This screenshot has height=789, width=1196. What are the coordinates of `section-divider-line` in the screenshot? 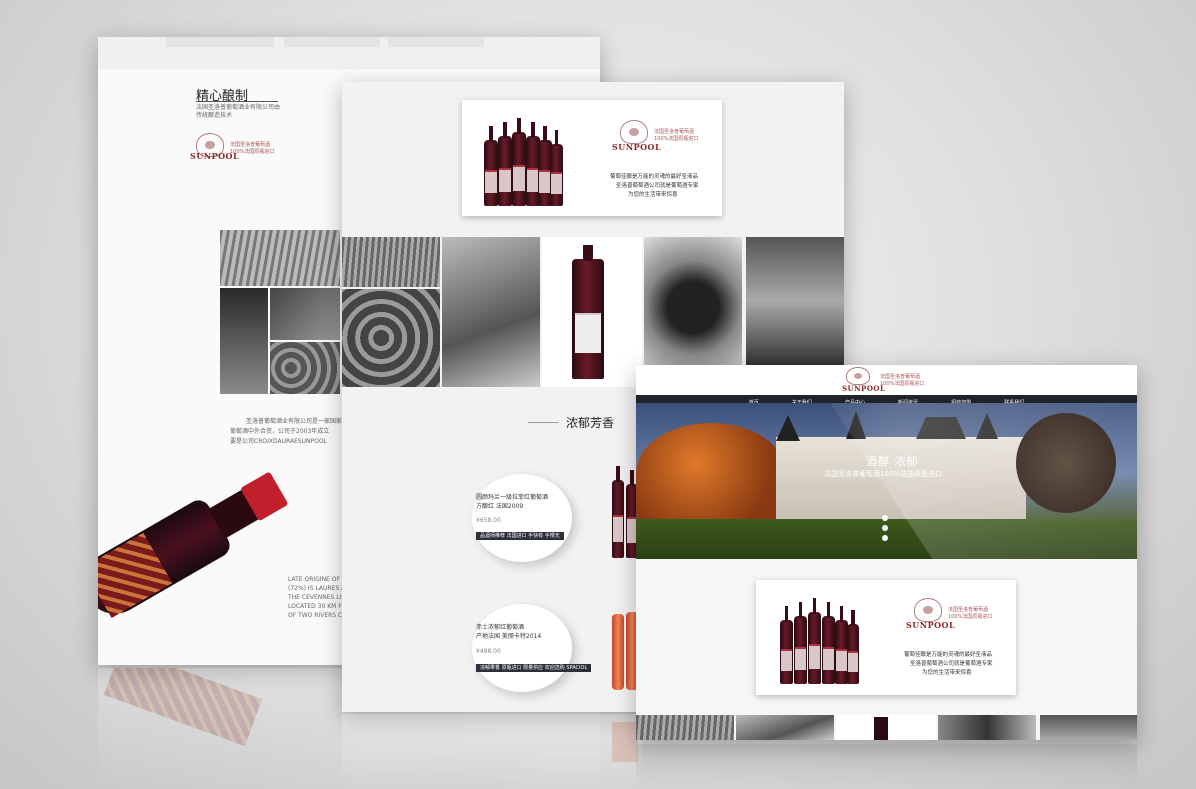 It's located at (543, 422).